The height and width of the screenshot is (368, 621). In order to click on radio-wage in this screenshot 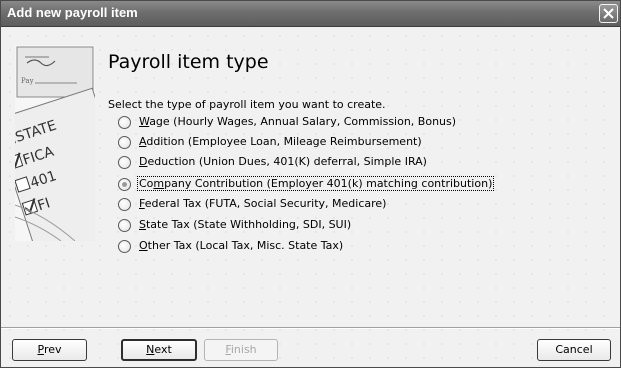, I will do `click(124, 122)`.